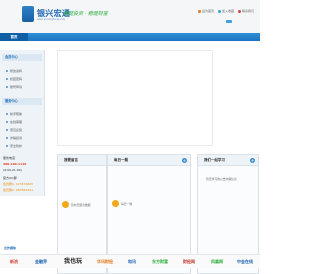  I want to click on hotline-hours: (9:00-21:00), so click(12, 170).